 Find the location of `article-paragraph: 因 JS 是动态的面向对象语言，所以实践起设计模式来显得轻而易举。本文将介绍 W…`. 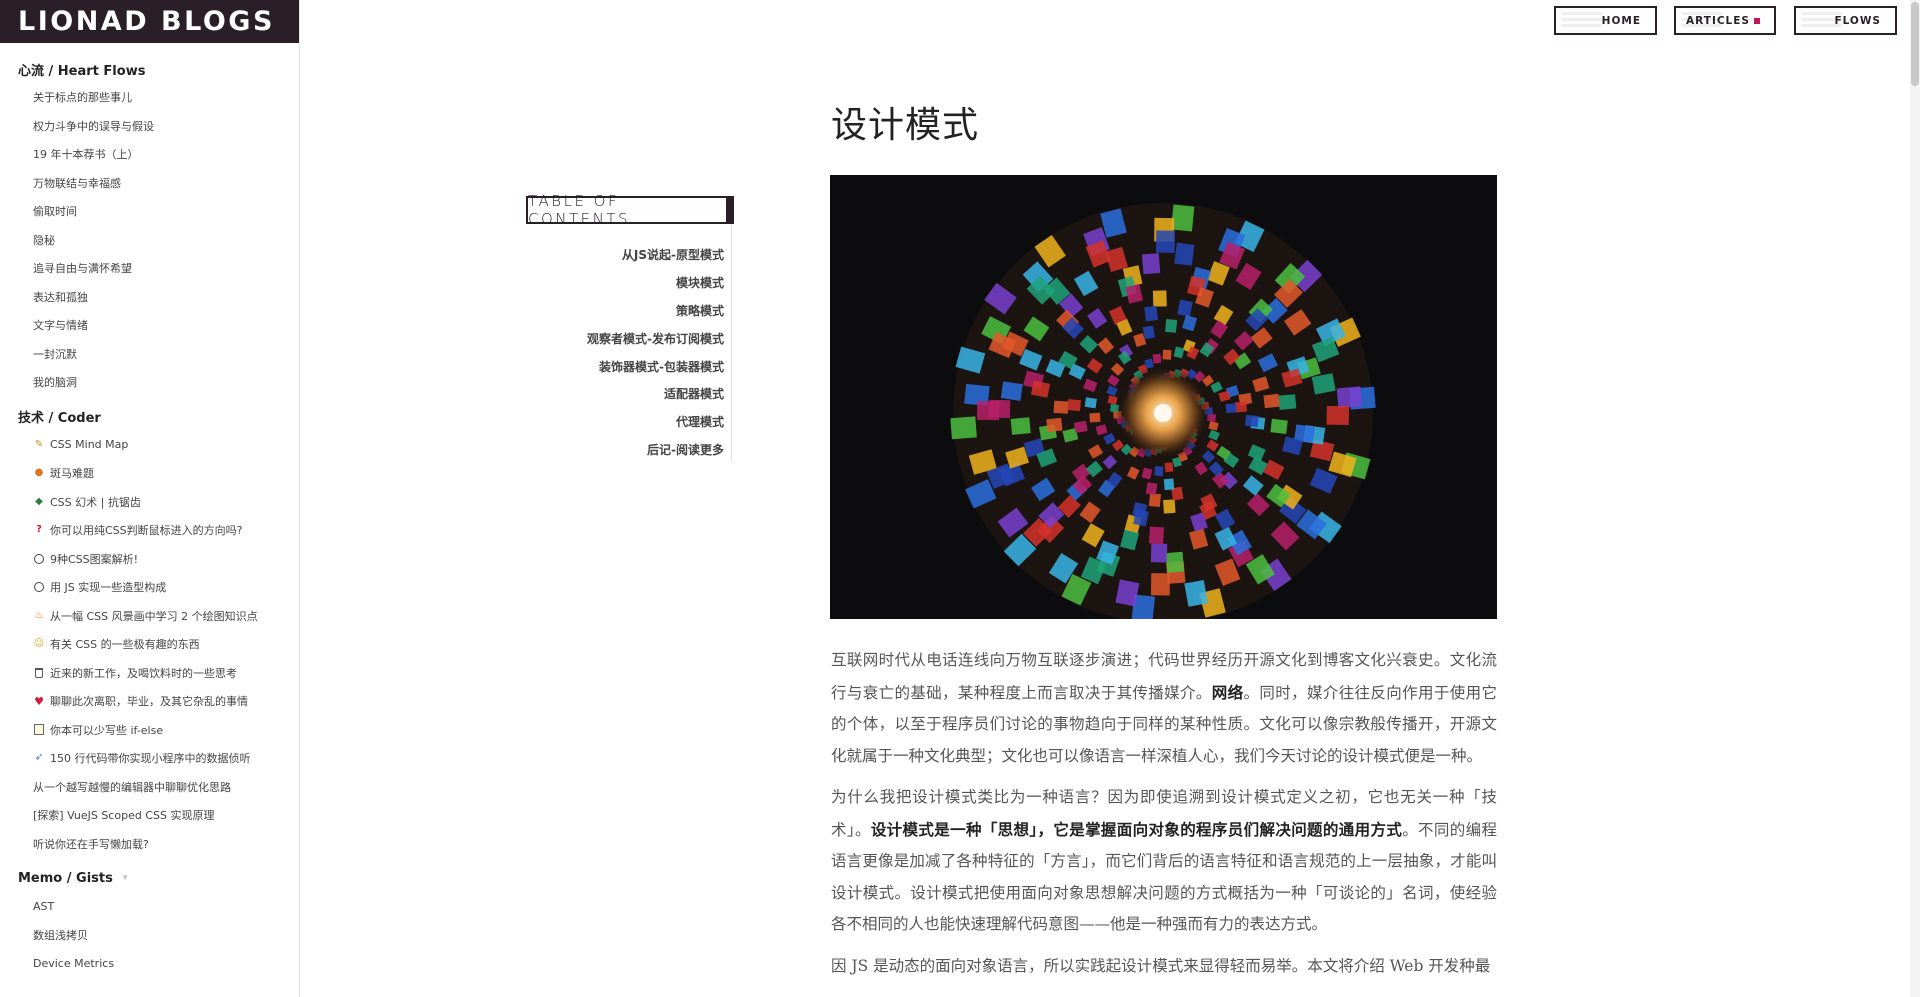

article-paragraph: 因 JS 是动态的面向对象语言，所以实践起设计模式来显得轻而易举。本文将介绍 W… is located at coordinates (1164, 967).